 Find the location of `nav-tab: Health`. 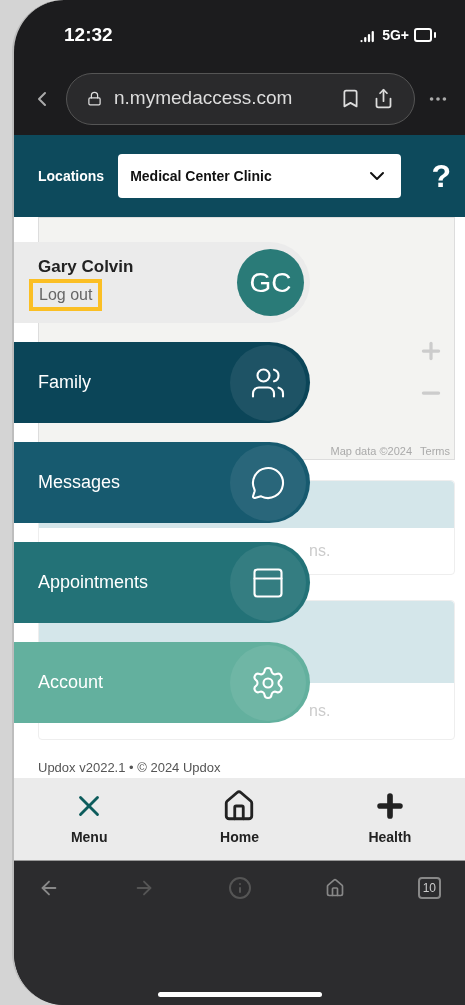

nav-tab: Health is located at coordinates (389, 818).